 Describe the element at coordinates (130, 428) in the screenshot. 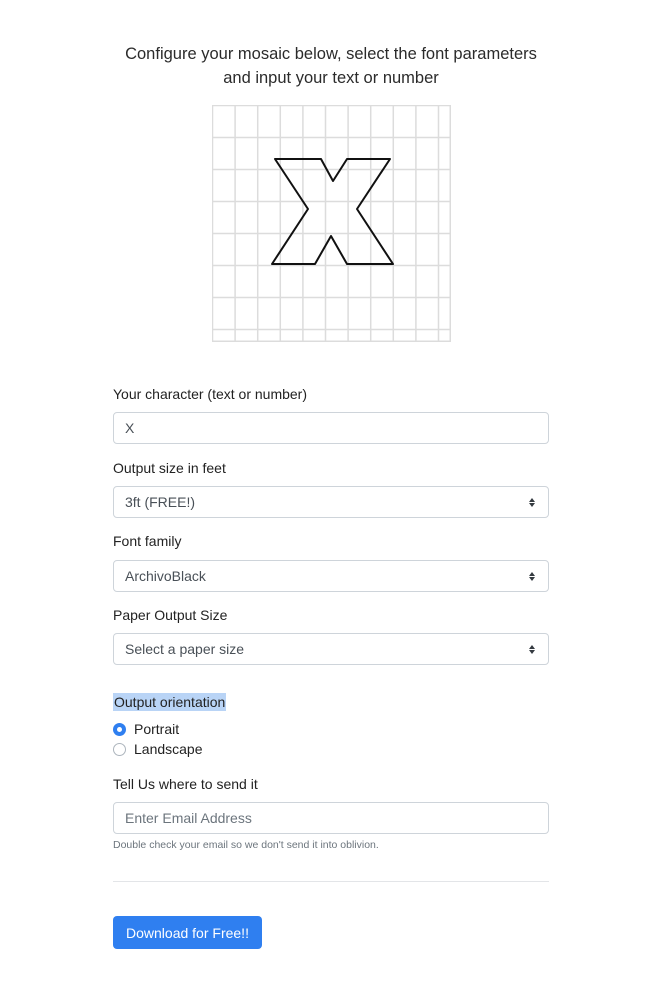

I see `character-input-value: X` at that location.